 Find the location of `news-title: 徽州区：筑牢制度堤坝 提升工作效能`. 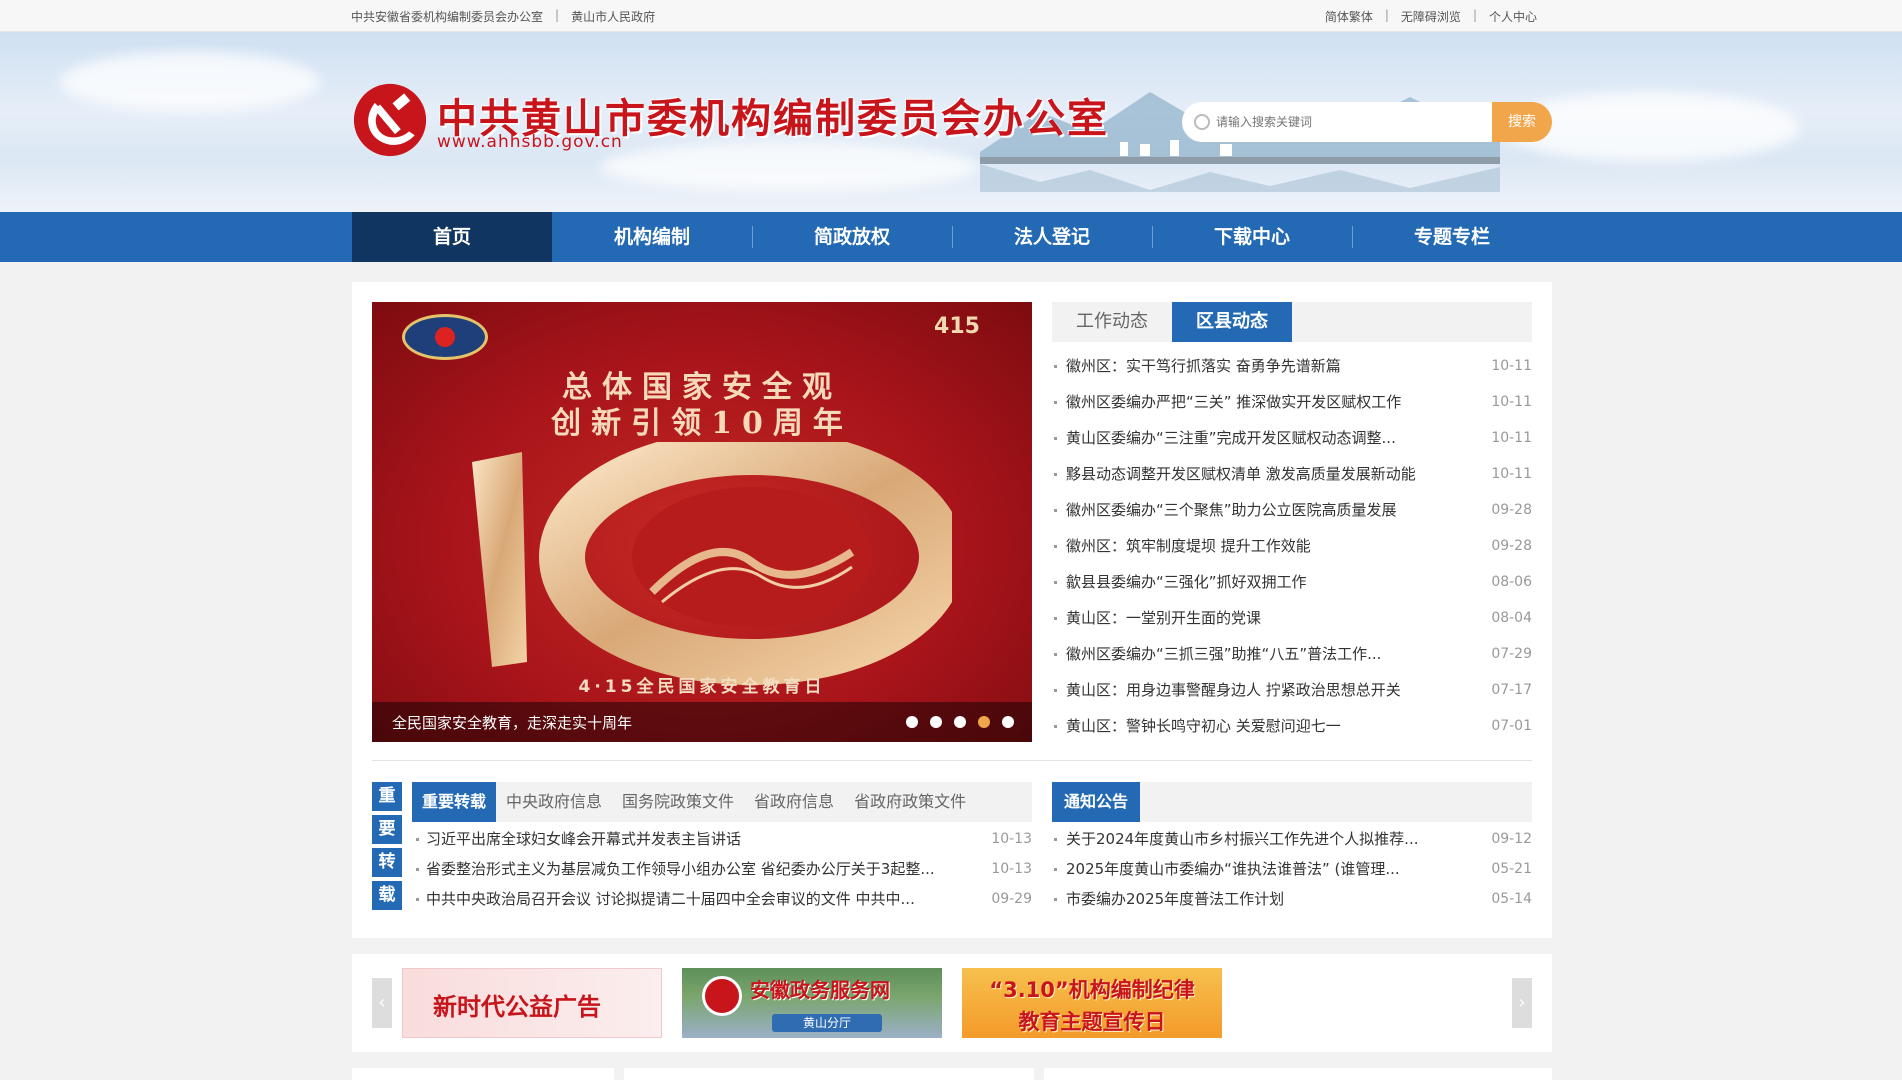

news-title: 徽州区：筑牢制度堤坝 提升工作效能 is located at coordinates (1261, 546).